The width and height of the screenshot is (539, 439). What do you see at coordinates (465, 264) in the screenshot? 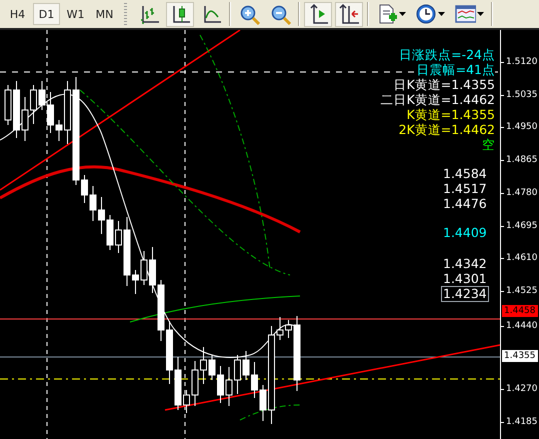
I see `price-level-label: 1.4342` at bounding box center [465, 264].